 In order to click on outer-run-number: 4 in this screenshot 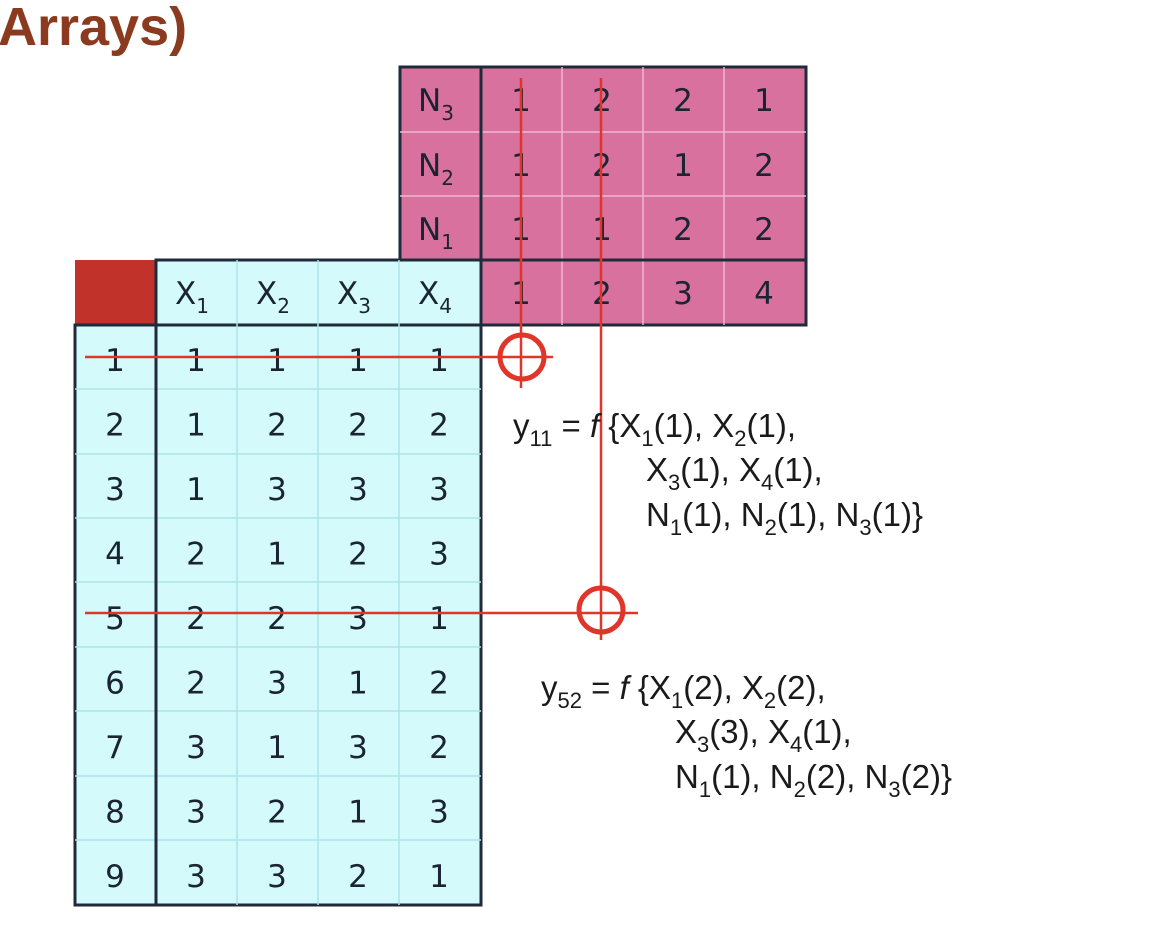, I will do `click(764, 294)`.